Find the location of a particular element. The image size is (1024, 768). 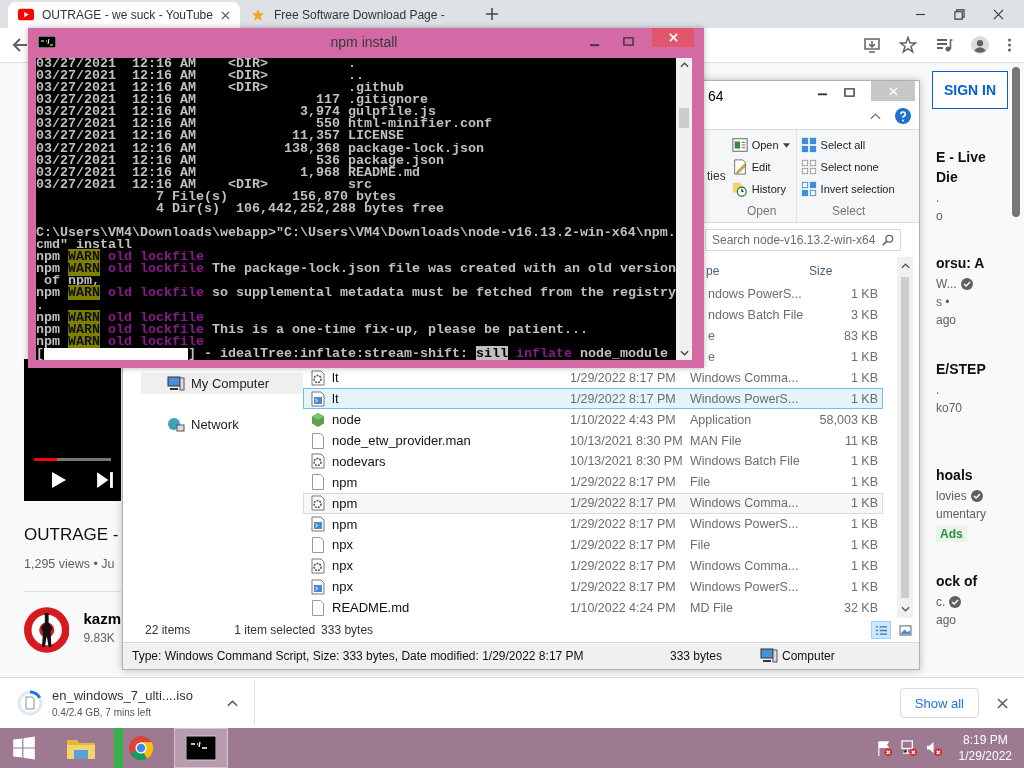

video-player is located at coordinates (72, 430).